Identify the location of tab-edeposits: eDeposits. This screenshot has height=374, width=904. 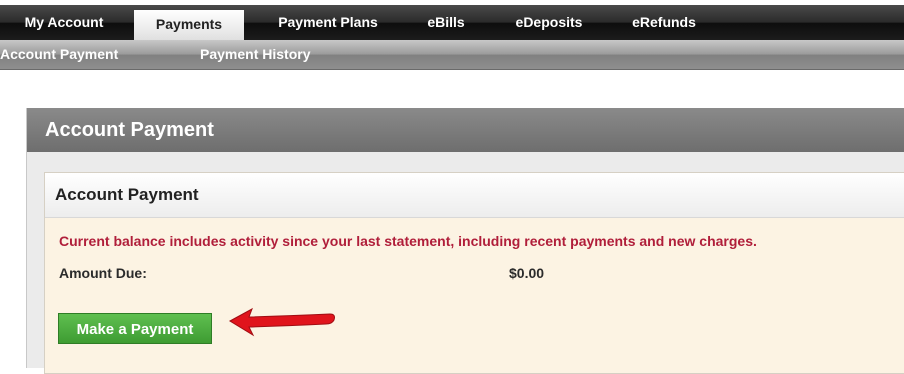
(549, 22).